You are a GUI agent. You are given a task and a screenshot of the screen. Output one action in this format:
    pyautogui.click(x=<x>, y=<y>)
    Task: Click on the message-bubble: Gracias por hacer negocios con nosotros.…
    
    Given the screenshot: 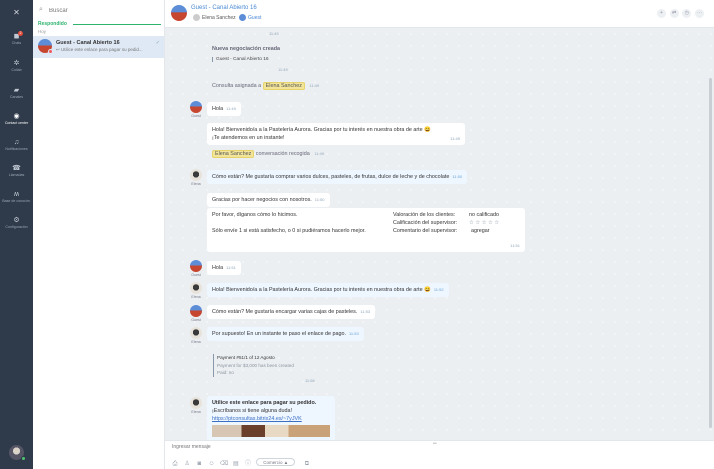 What is the action you would take?
    pyautogui.click(x=268, y=200)
    